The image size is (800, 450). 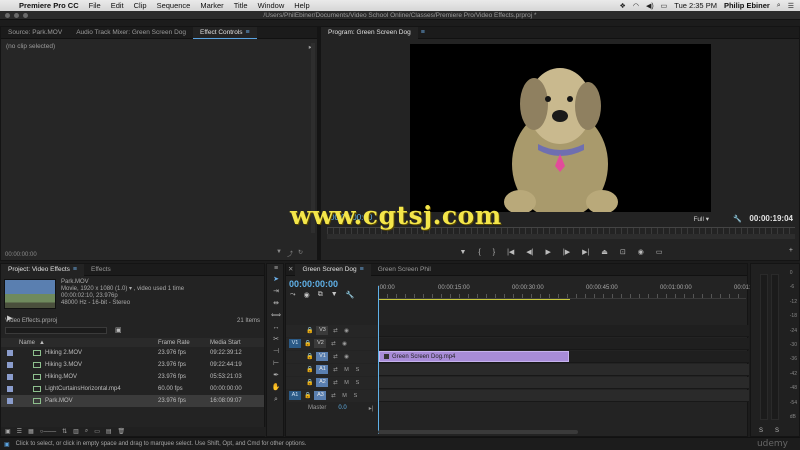 What do you see at coordinates (19, 431) in the screenshot?
I see `list-view-icon: ☰` at bounding box center [19, 431].